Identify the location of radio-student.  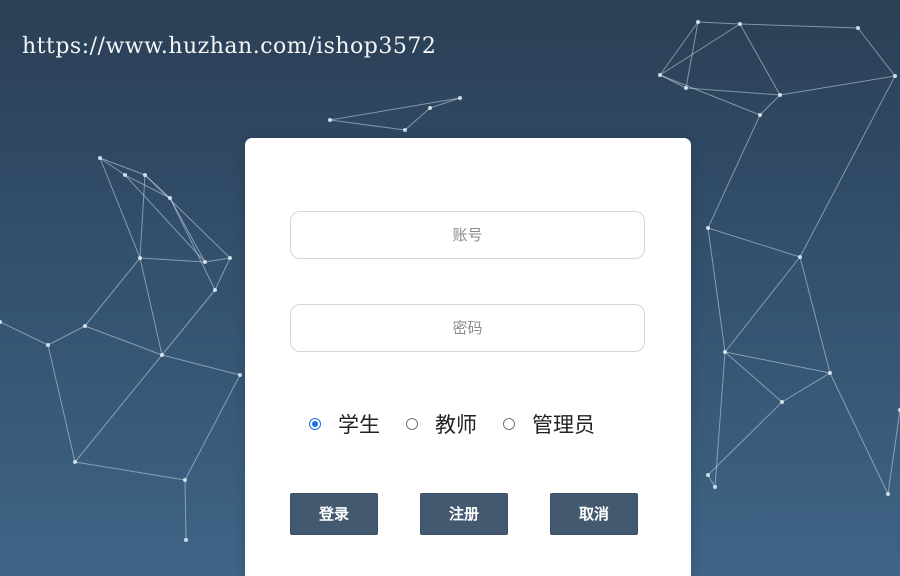
(315, 424).